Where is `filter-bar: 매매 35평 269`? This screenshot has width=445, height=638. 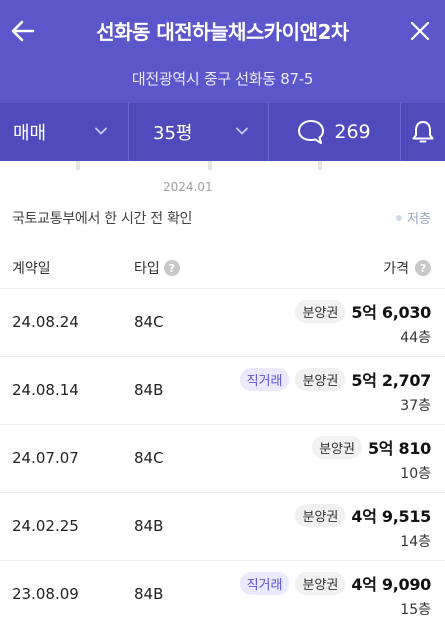
filter-bar: 매매 35평 269 is located at coordinates (222, 132).